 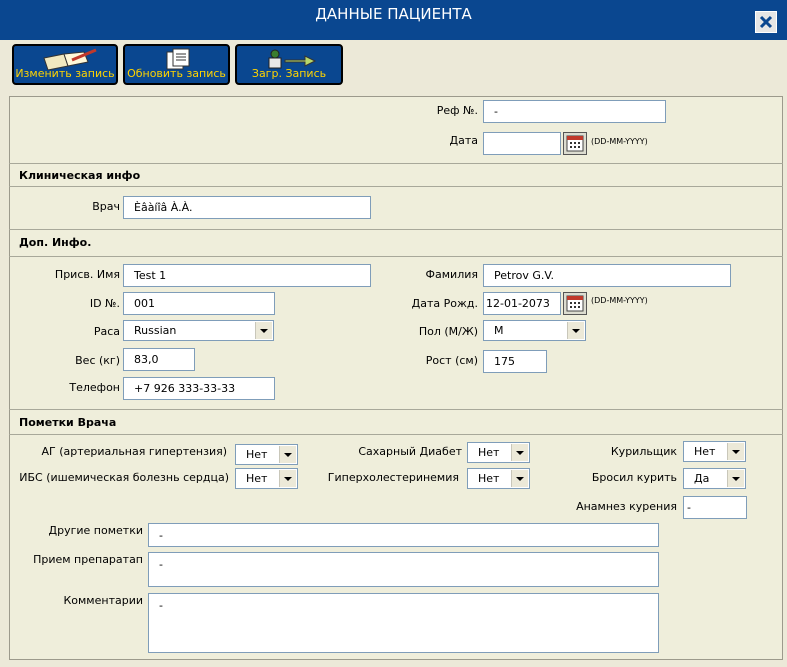 What do you see at coordinates (444, 303) in the screenshot?
I see `dob-label: Дата Рожд.` at bounding box center [444, 303].